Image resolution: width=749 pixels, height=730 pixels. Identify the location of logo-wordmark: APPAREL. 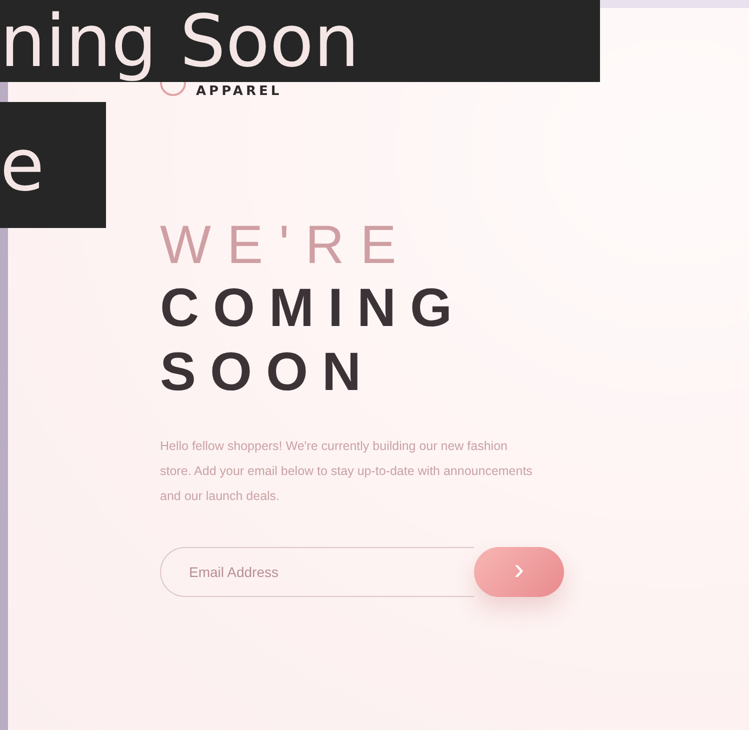
(239, 91).